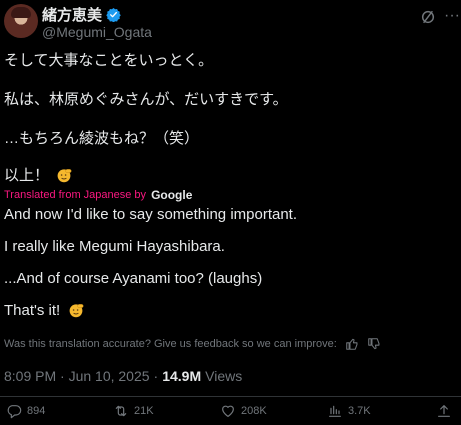  Describe the element at coordinates (230, 22) in the screenshot. I see `tweet-header: 緒方恵美 @Megumi_Ogata ···` at that location.